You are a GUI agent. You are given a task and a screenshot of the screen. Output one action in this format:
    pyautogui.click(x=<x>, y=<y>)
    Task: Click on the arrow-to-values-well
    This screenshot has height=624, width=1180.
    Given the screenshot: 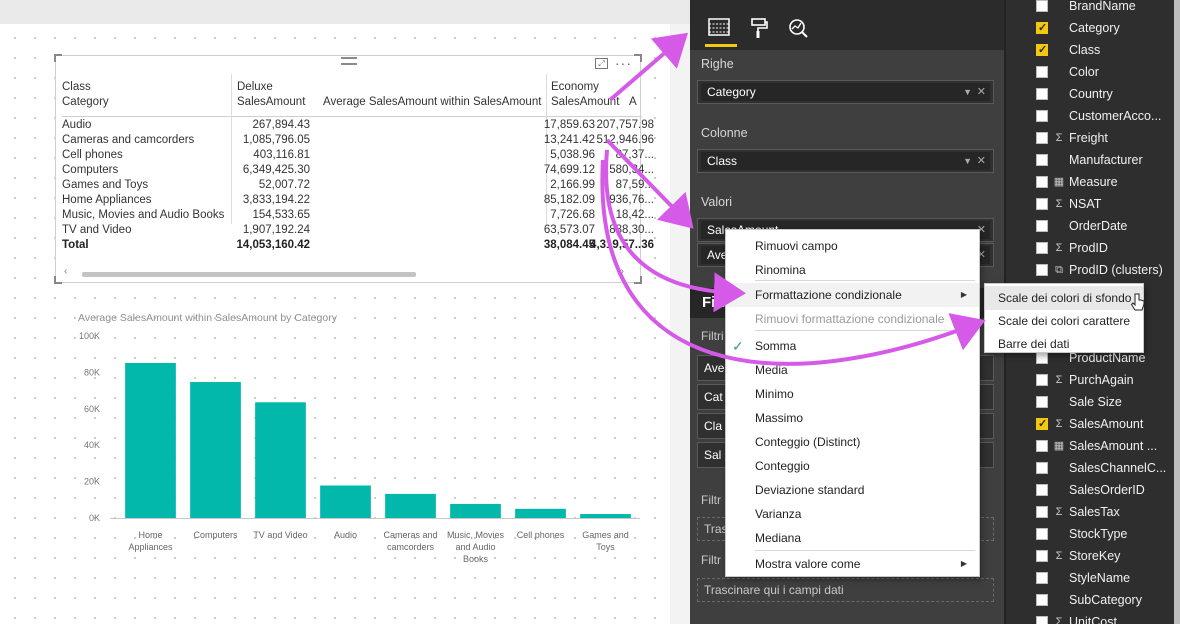 What is the action you would take?
    pyautogui.click(x=649, y=183)
    